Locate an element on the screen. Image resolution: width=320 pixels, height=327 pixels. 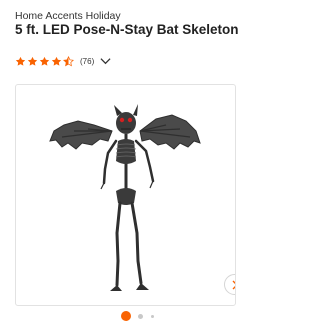
carousel-dots is located at coordinates (137, 316).